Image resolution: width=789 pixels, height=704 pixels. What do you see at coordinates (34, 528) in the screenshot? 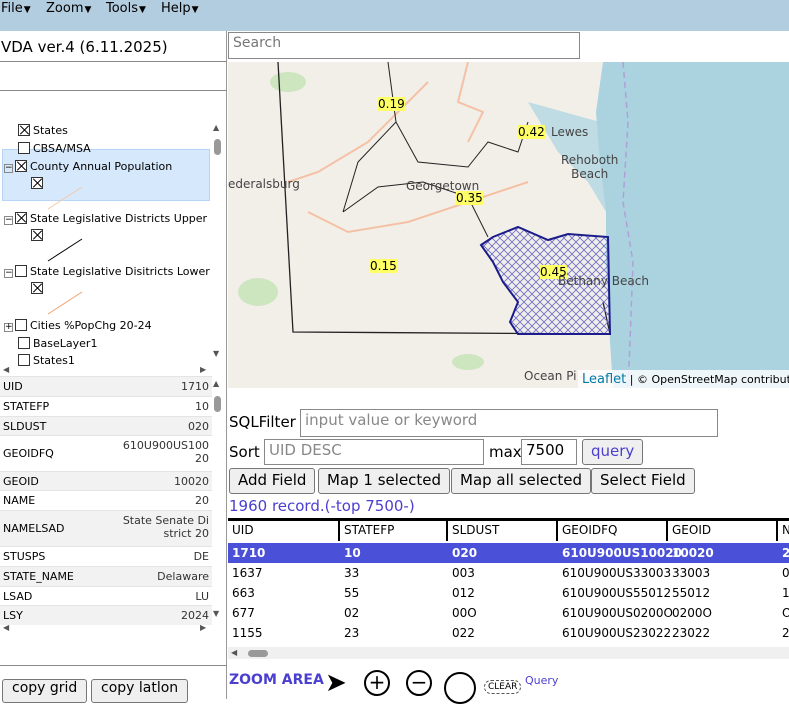
I see `attribute-key: NAMELSAD` at bounding box center [34, 528].